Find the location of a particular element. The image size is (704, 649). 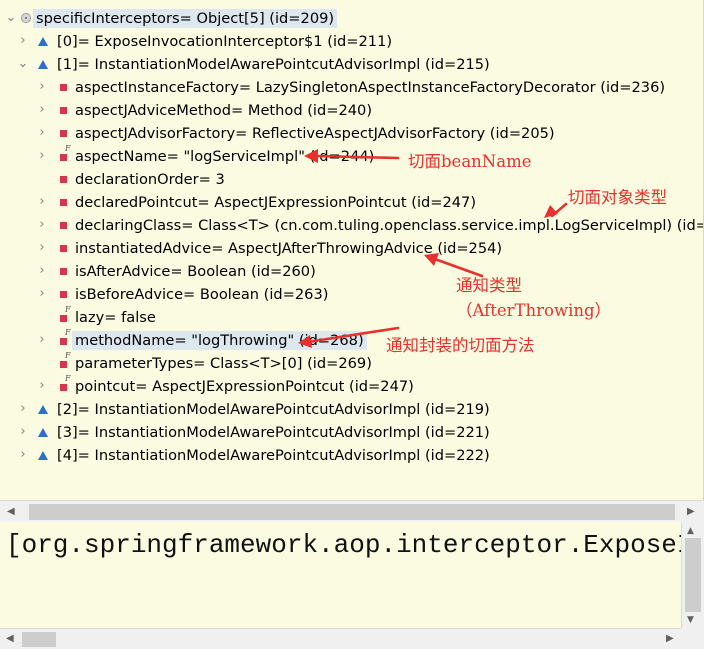

annotation-aspect-class: 切面对象类型 is located at coordinates (617, 197).